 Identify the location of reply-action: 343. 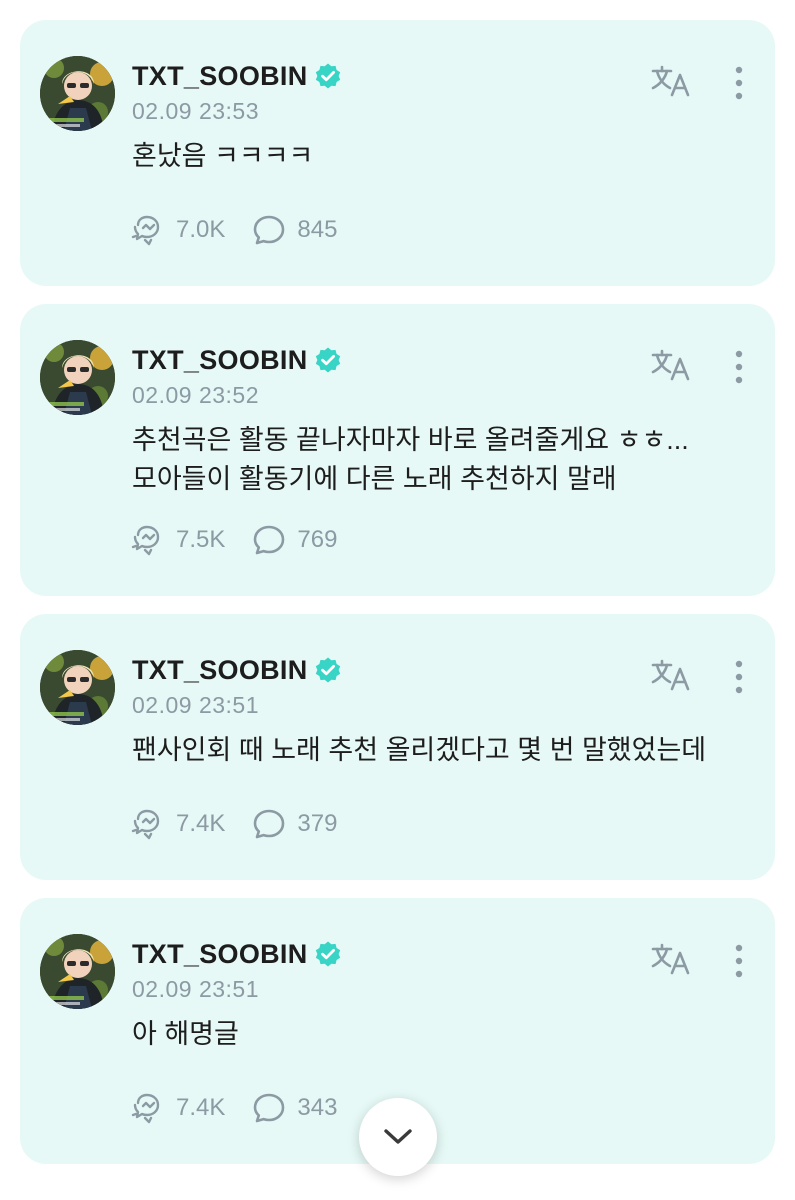
(294, 1108).